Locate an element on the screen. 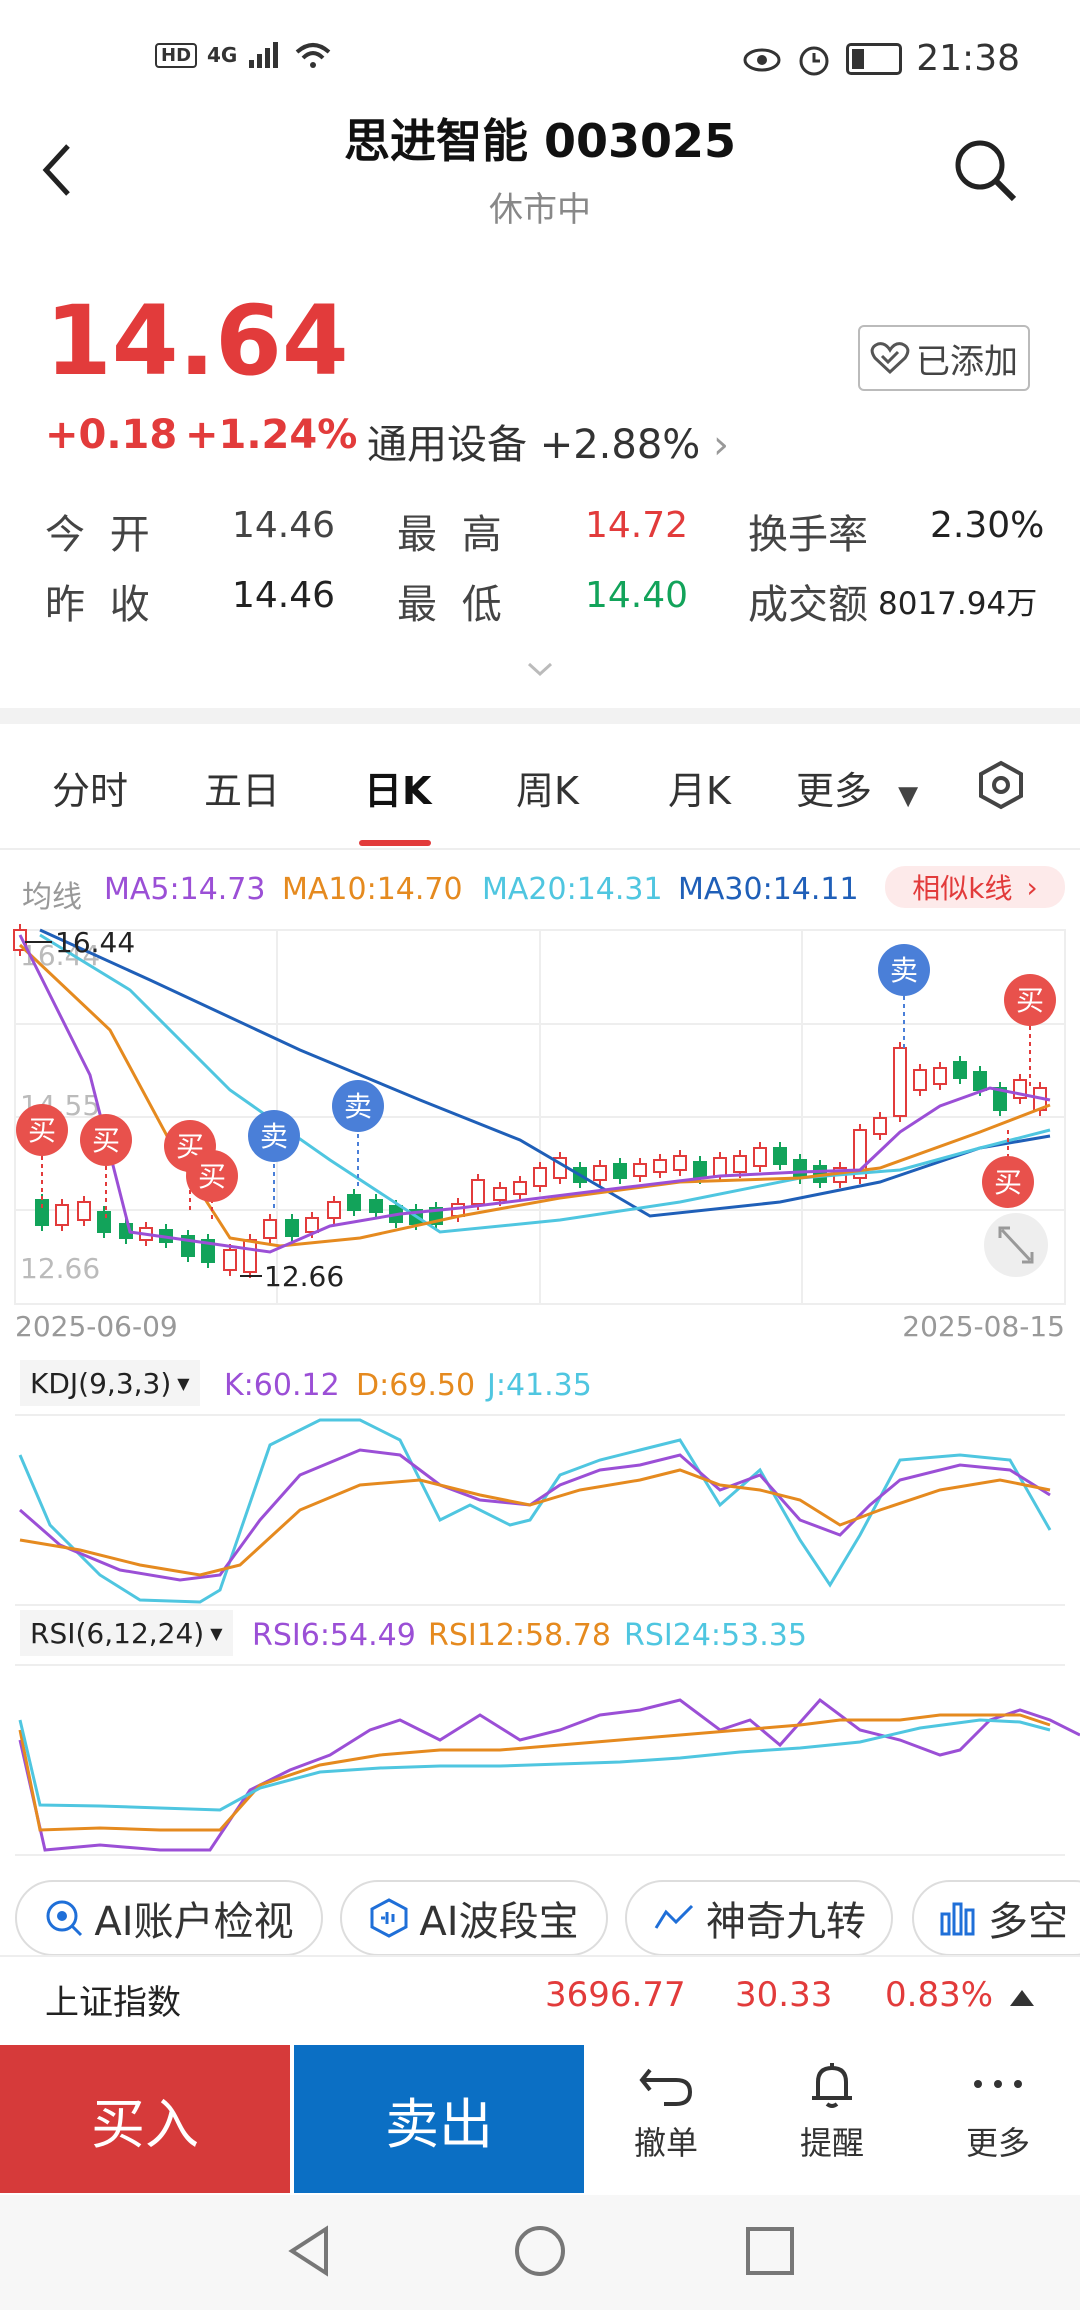 The height and width of the screenshot is (2310, 1080). stat-high-value: 14.72 is located at coordinates (637, 525).